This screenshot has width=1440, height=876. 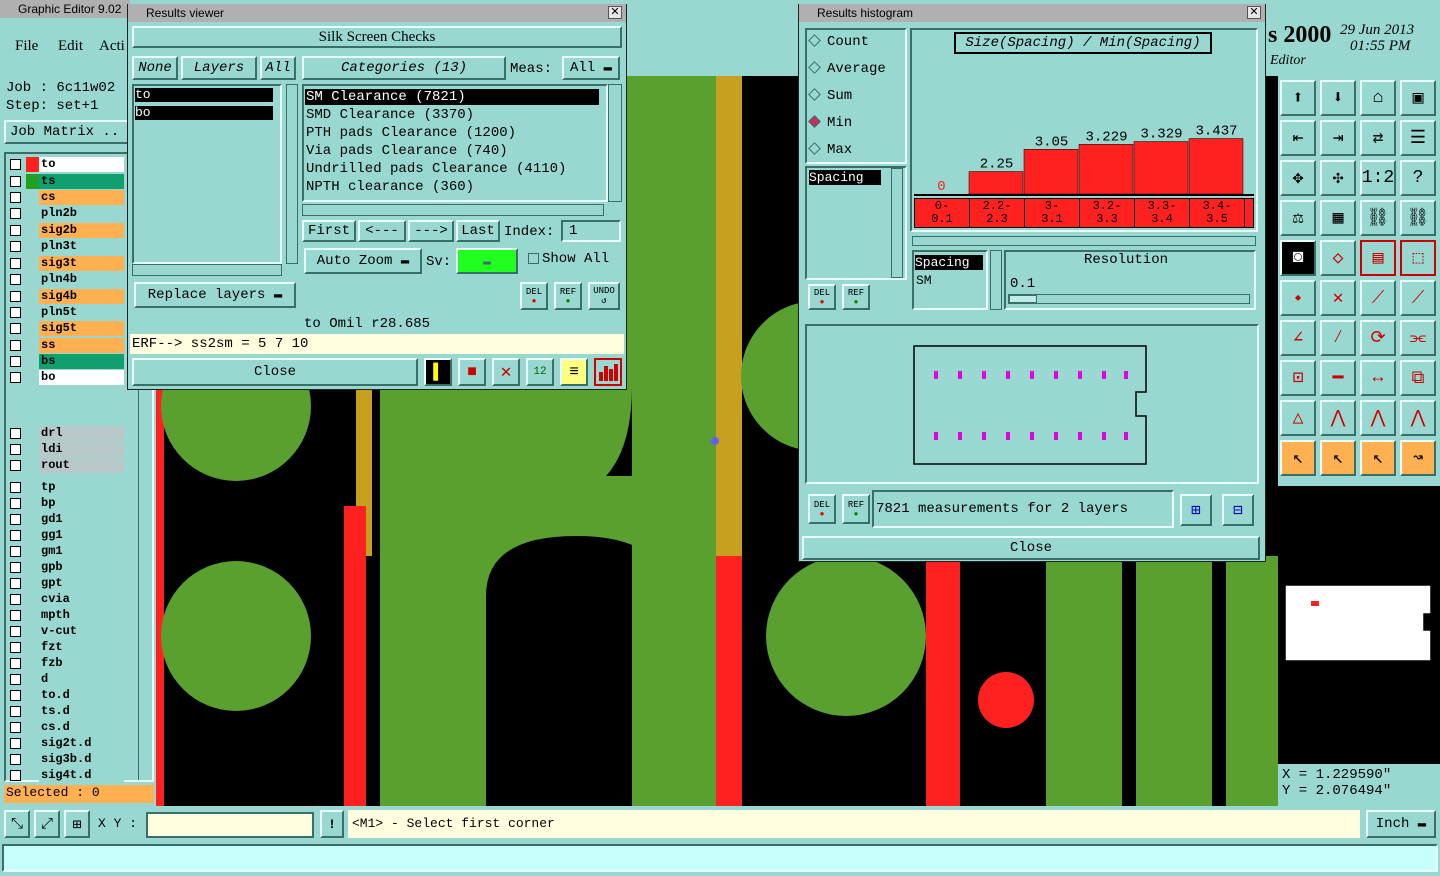 What do you see at coordinates (847, 69) in the screenshot?
I see `stat-option-average: Average` at bounding box center [847, 69].